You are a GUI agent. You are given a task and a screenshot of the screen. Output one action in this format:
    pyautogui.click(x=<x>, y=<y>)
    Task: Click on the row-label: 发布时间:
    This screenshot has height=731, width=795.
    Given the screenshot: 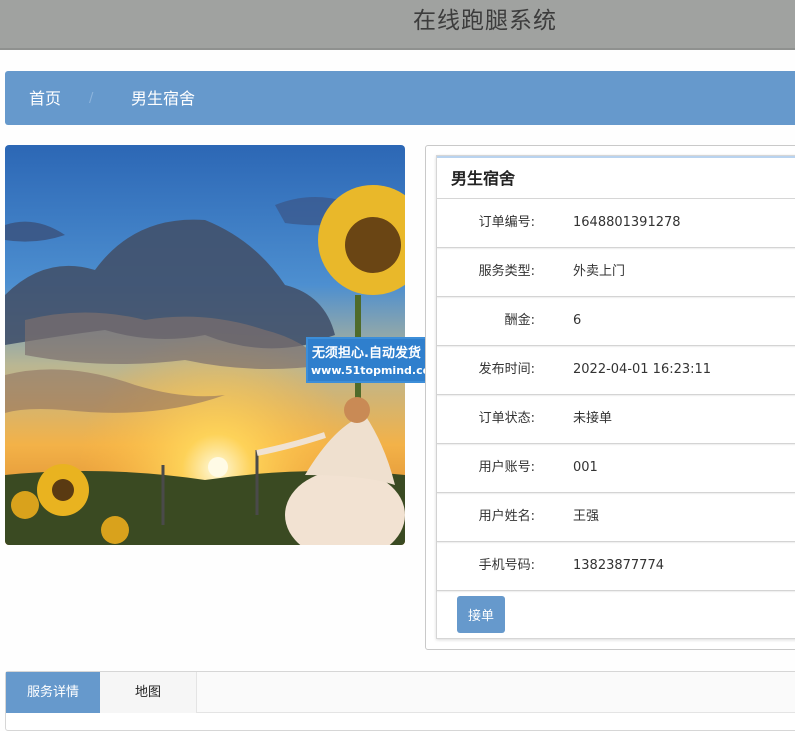 What is the action you would take?
    pyautogui.click(x=506, y=369)
    